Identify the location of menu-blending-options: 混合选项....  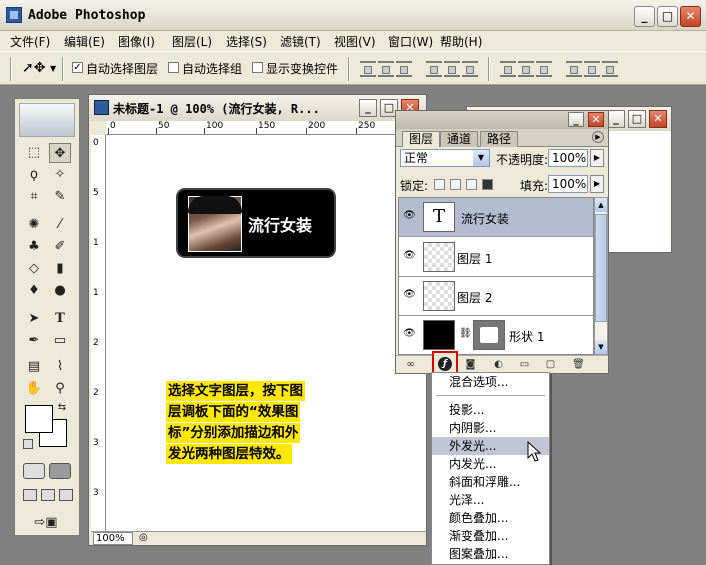
(490, 382).